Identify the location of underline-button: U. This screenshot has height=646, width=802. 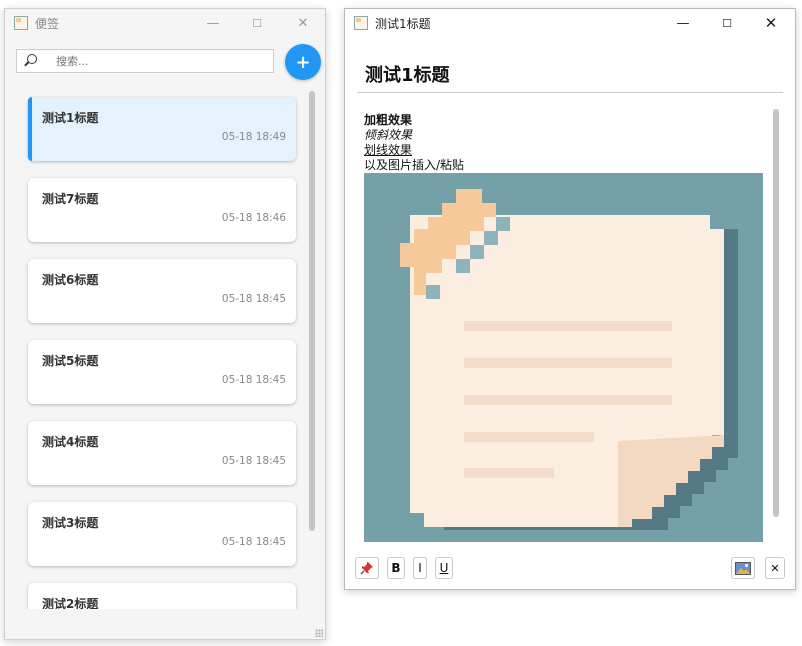
(444, 568).